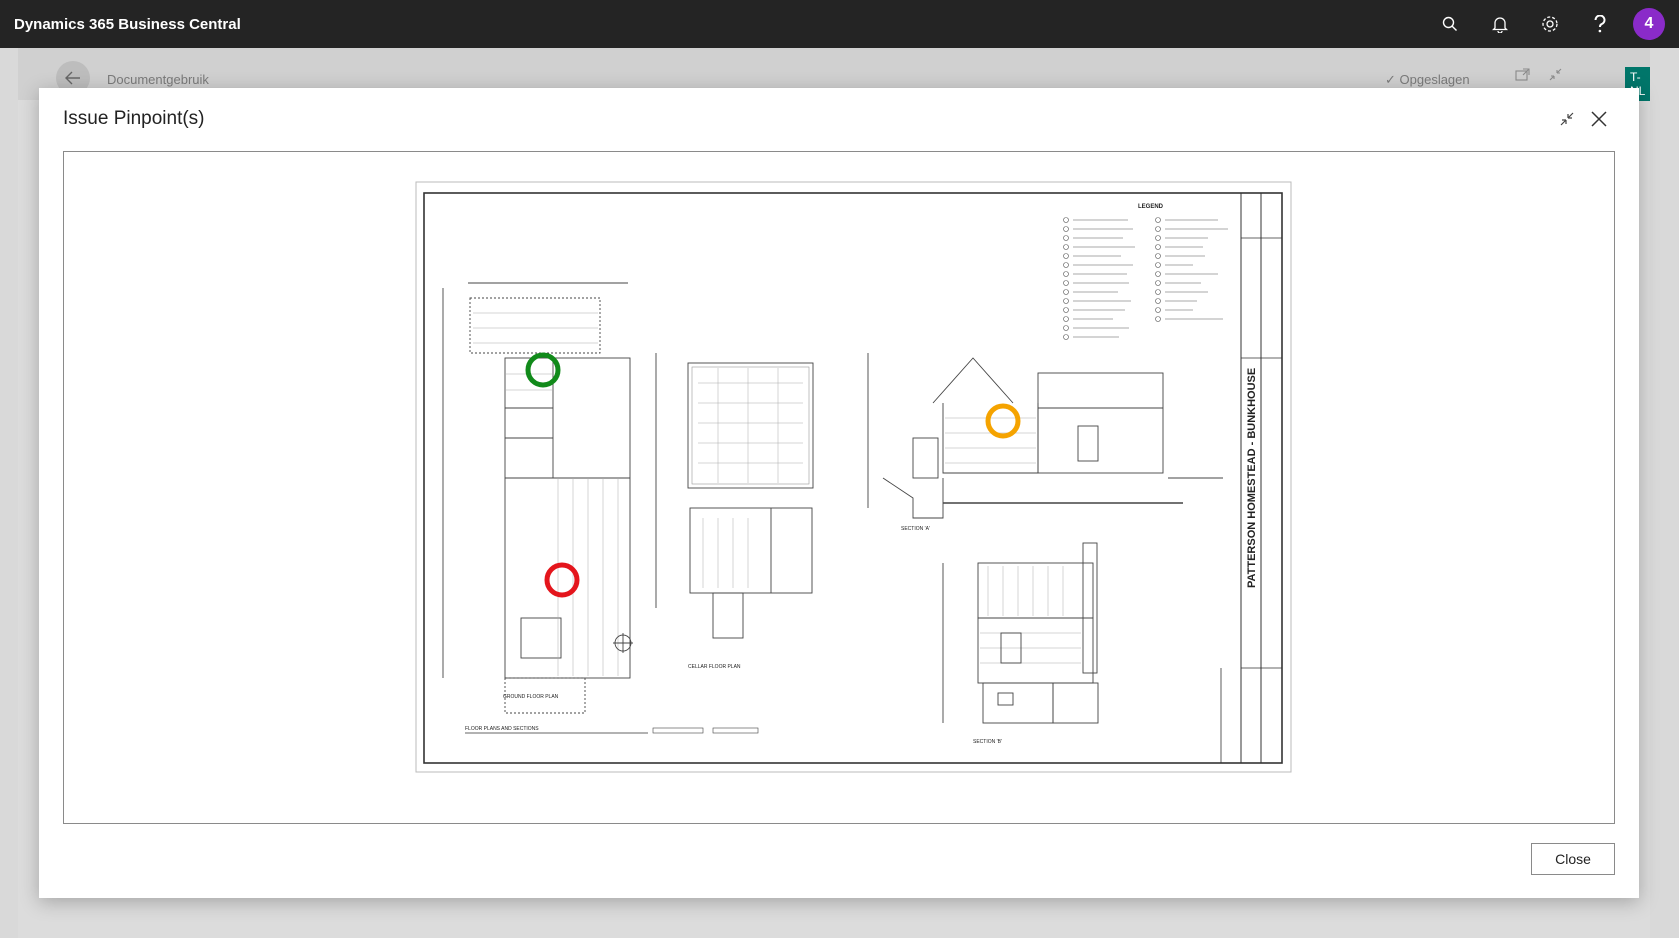  Describe the element at coordinates (1434, 79) in the screenshot. I see `saved-status-label: Opgeslagen` at that location.